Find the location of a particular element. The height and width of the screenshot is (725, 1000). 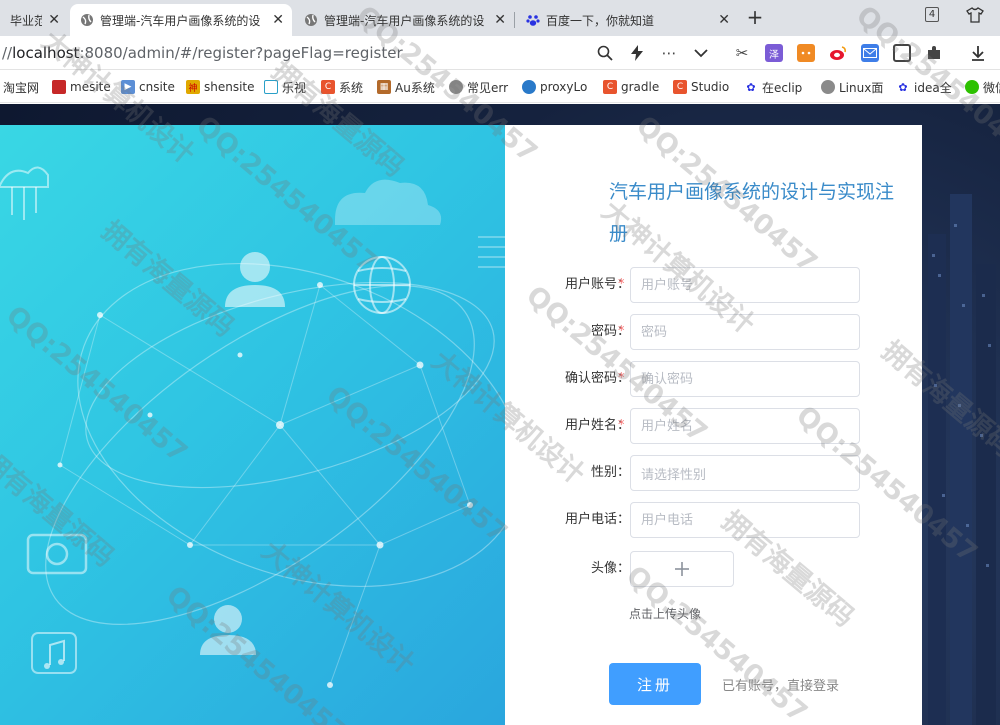

avatar-uploader is located at coordinates (682, 569).